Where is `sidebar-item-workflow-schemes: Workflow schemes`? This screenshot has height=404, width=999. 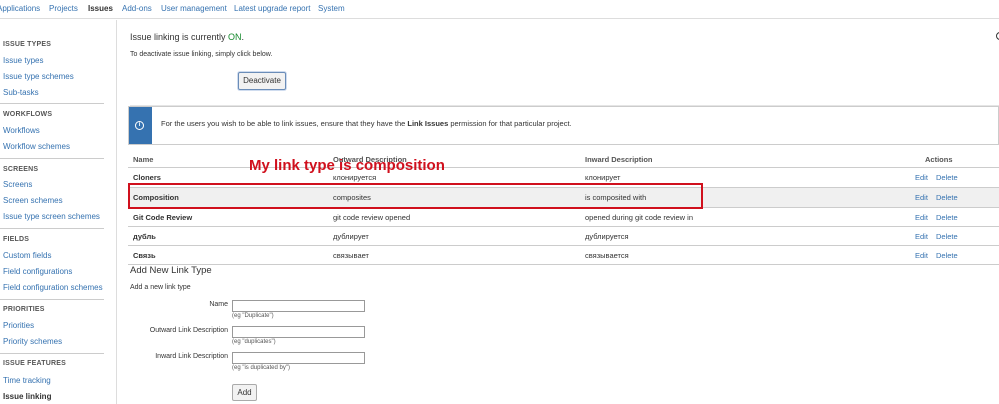 sidebar-item-workflow-schemes: Workflow schemes is located at coordinates (36, 146).